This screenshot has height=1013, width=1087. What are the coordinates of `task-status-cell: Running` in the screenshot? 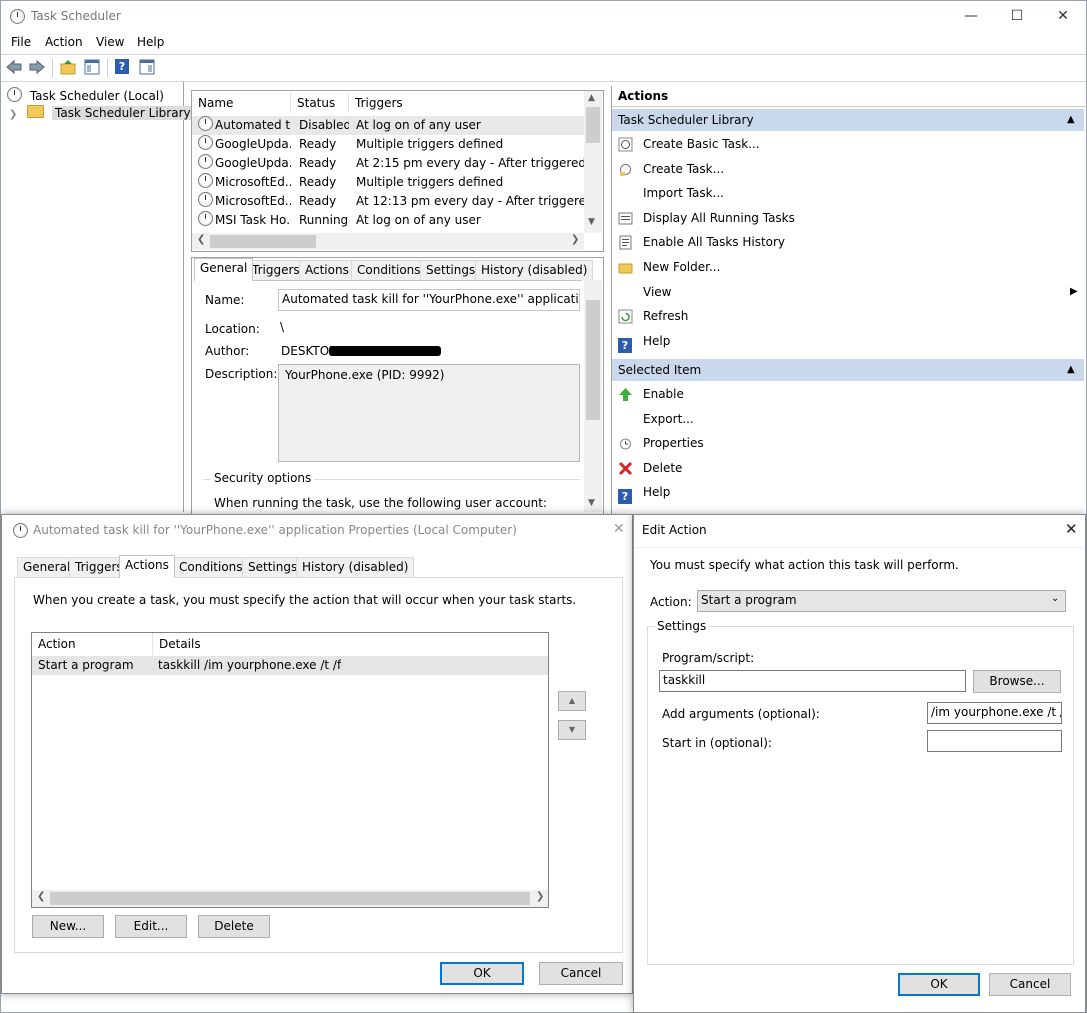 It's located at (324, 220).